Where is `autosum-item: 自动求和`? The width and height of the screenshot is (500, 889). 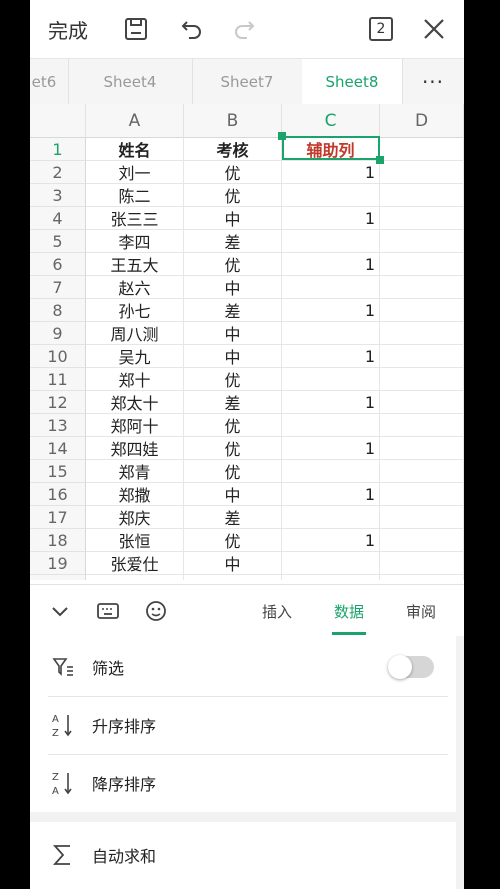
autosum-item: 自动求和 is located at coordinates (243, 855).